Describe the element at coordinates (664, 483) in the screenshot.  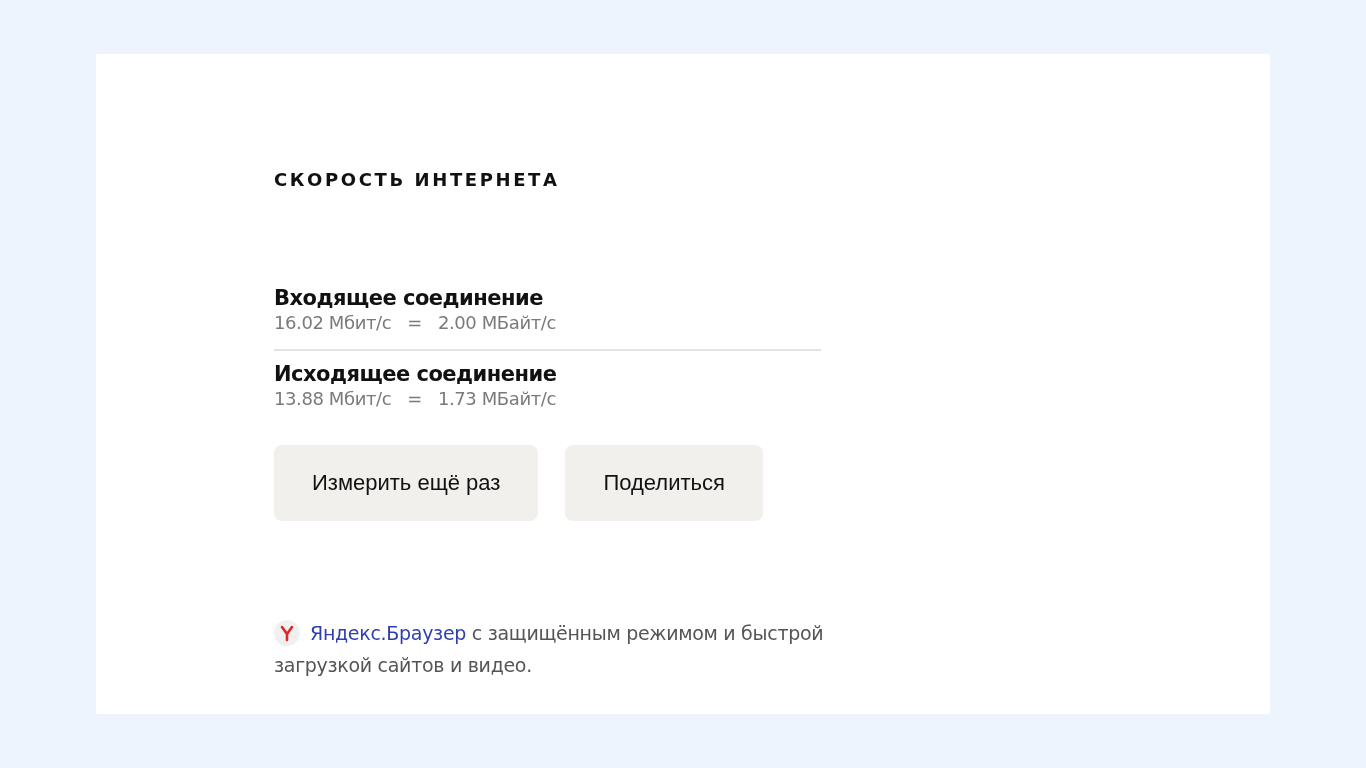
I see `share-button: Поделиться` at that location.